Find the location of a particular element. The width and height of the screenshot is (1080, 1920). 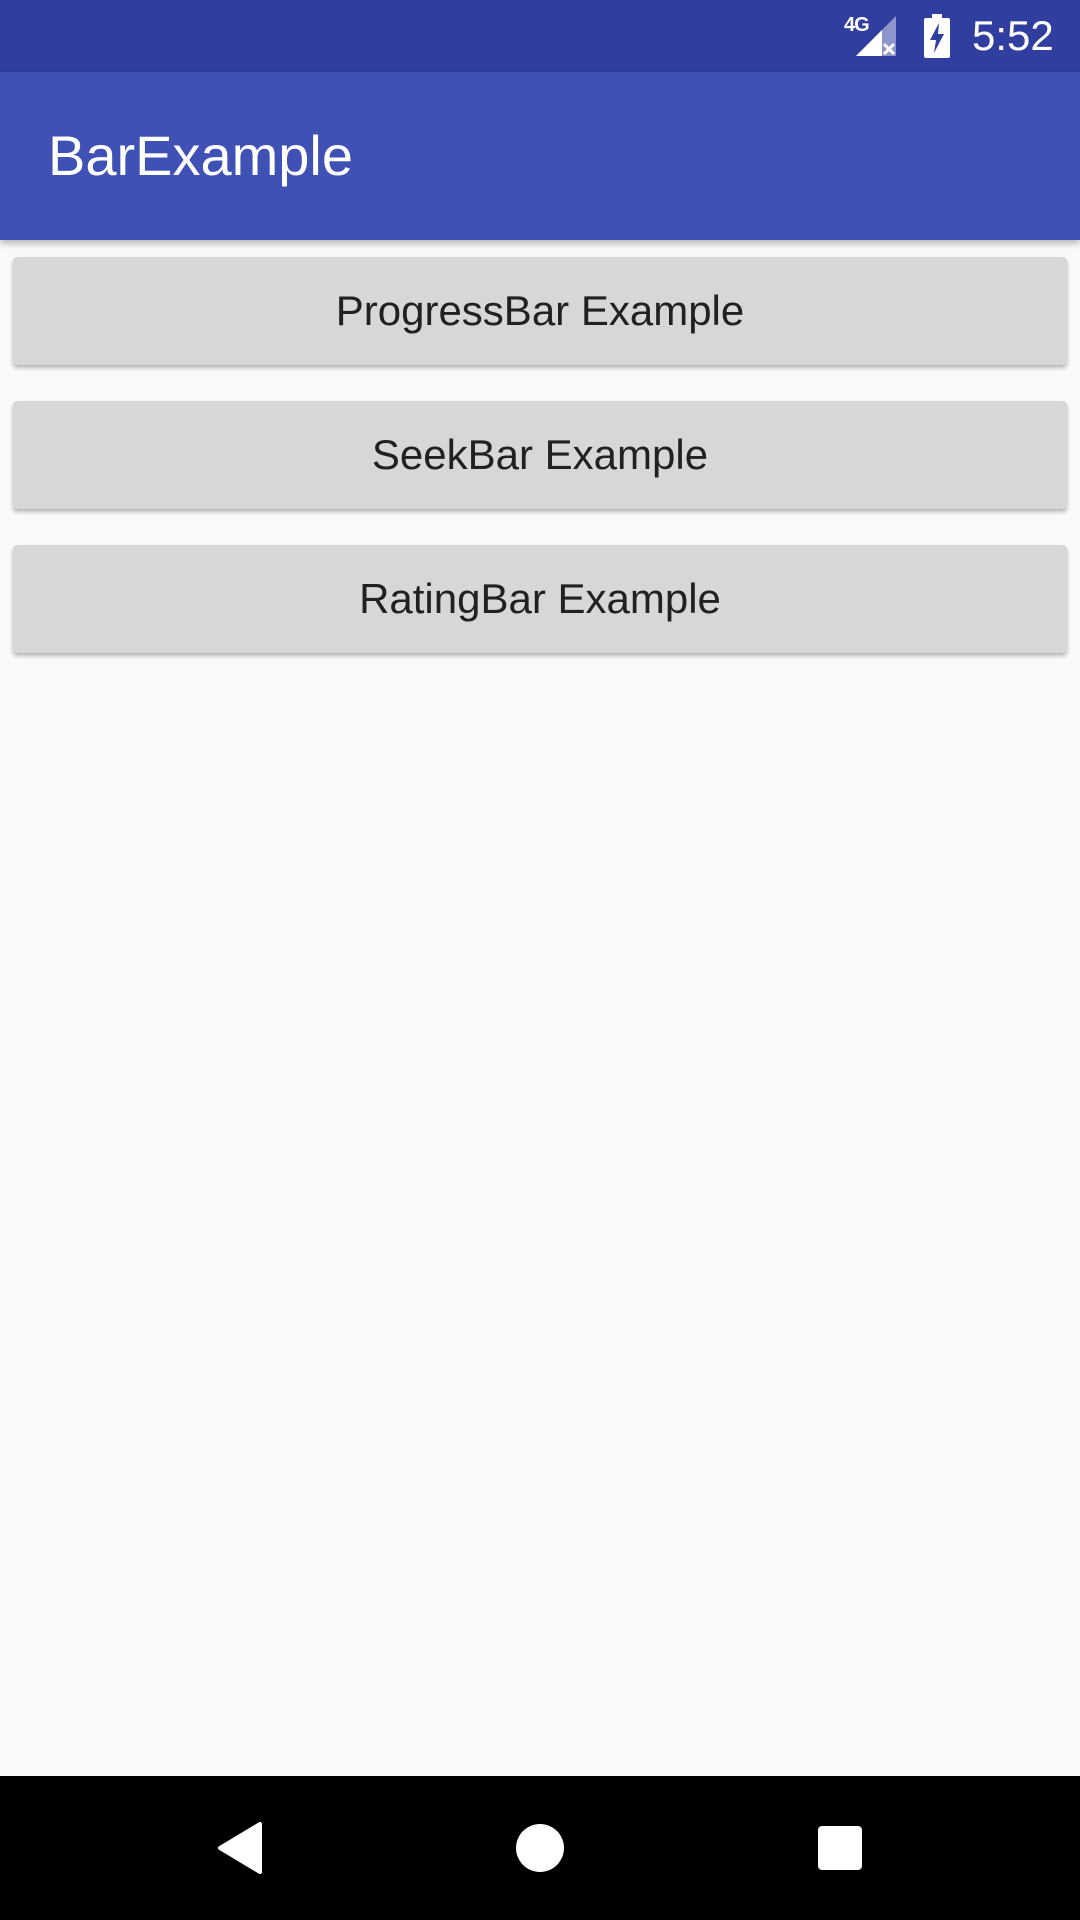

seekbar-example-button: SeekBar Example is located at coordinates (540, 455).